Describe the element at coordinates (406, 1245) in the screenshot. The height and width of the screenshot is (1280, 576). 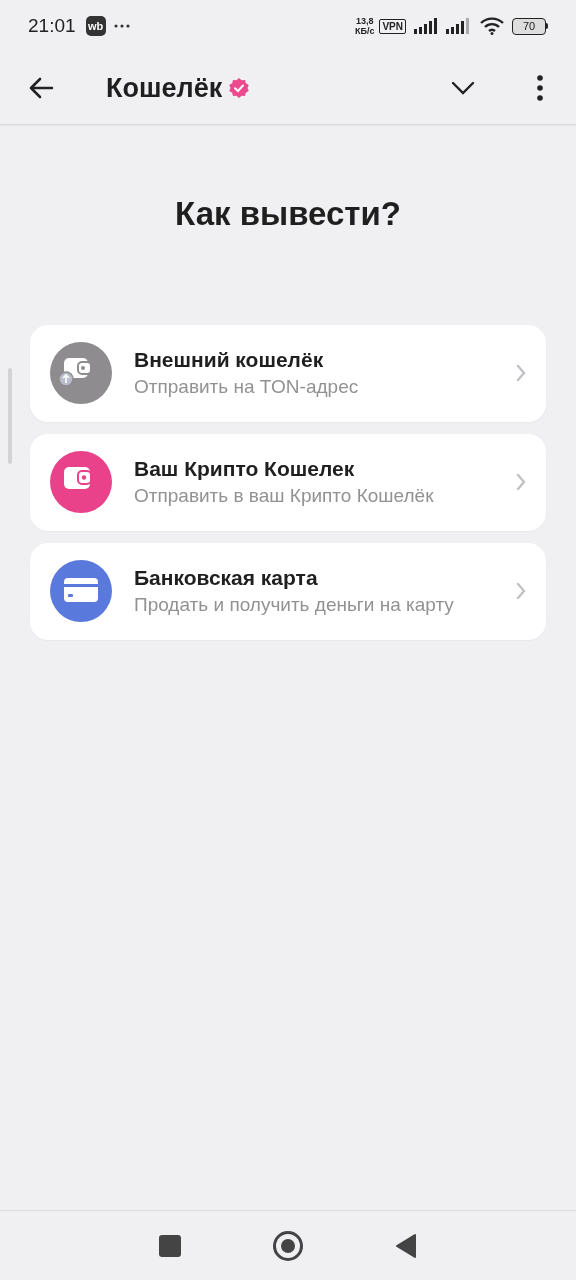
I see `back-nav-icon` at that location.